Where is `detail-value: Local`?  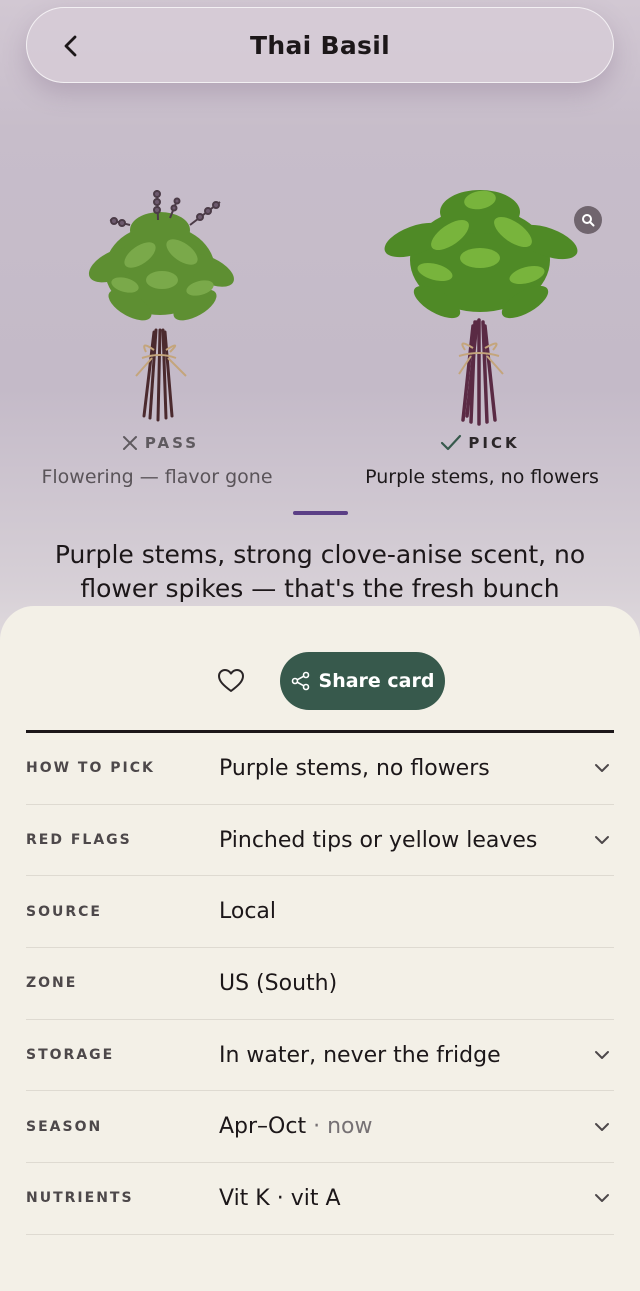
detail-value: Local is located at coordinates (247, 911).